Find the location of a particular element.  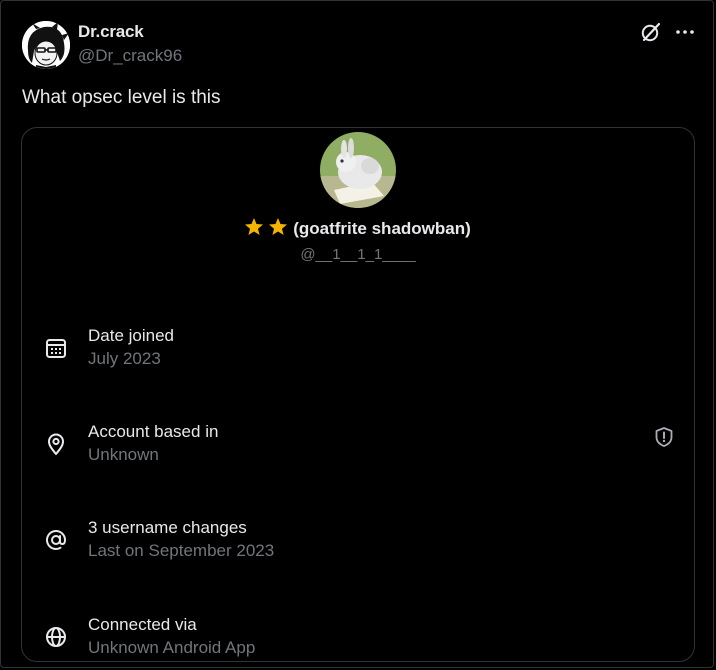

at-sign-icon is located at coordinates (56, 540).